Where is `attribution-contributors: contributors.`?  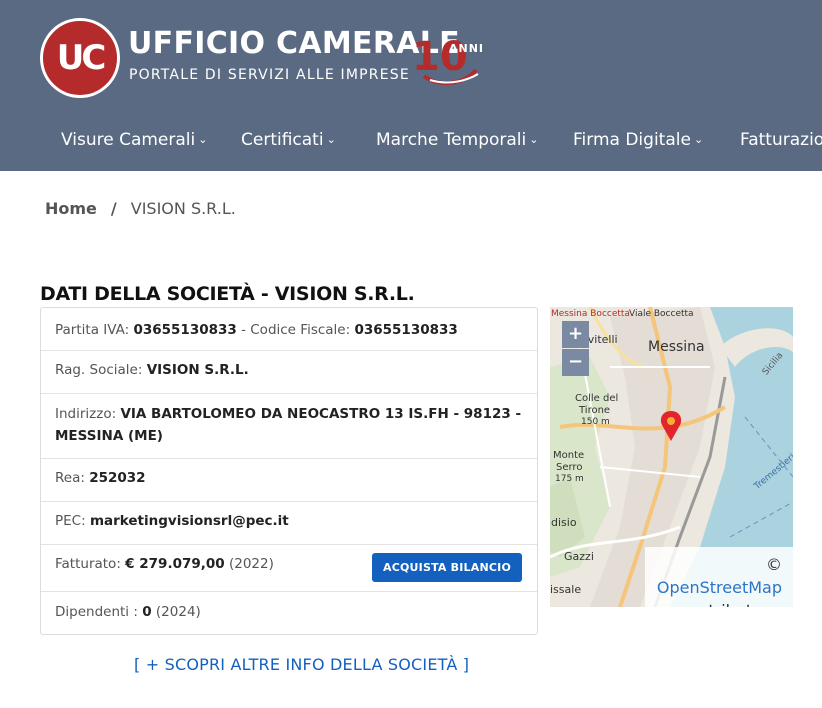
attribution-contributors: contributors. is located at coordinates (713, 603).